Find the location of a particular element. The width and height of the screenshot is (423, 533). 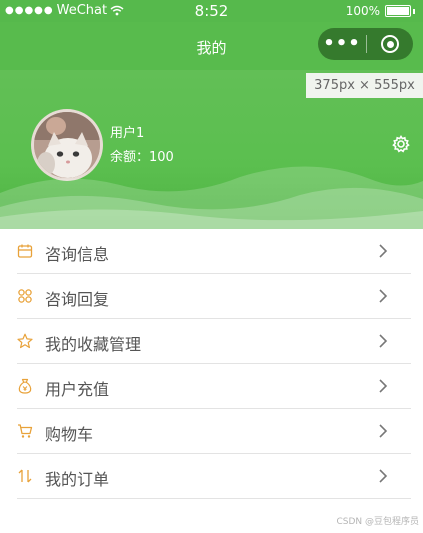

cart-icon is located at coordinates (25, 431).